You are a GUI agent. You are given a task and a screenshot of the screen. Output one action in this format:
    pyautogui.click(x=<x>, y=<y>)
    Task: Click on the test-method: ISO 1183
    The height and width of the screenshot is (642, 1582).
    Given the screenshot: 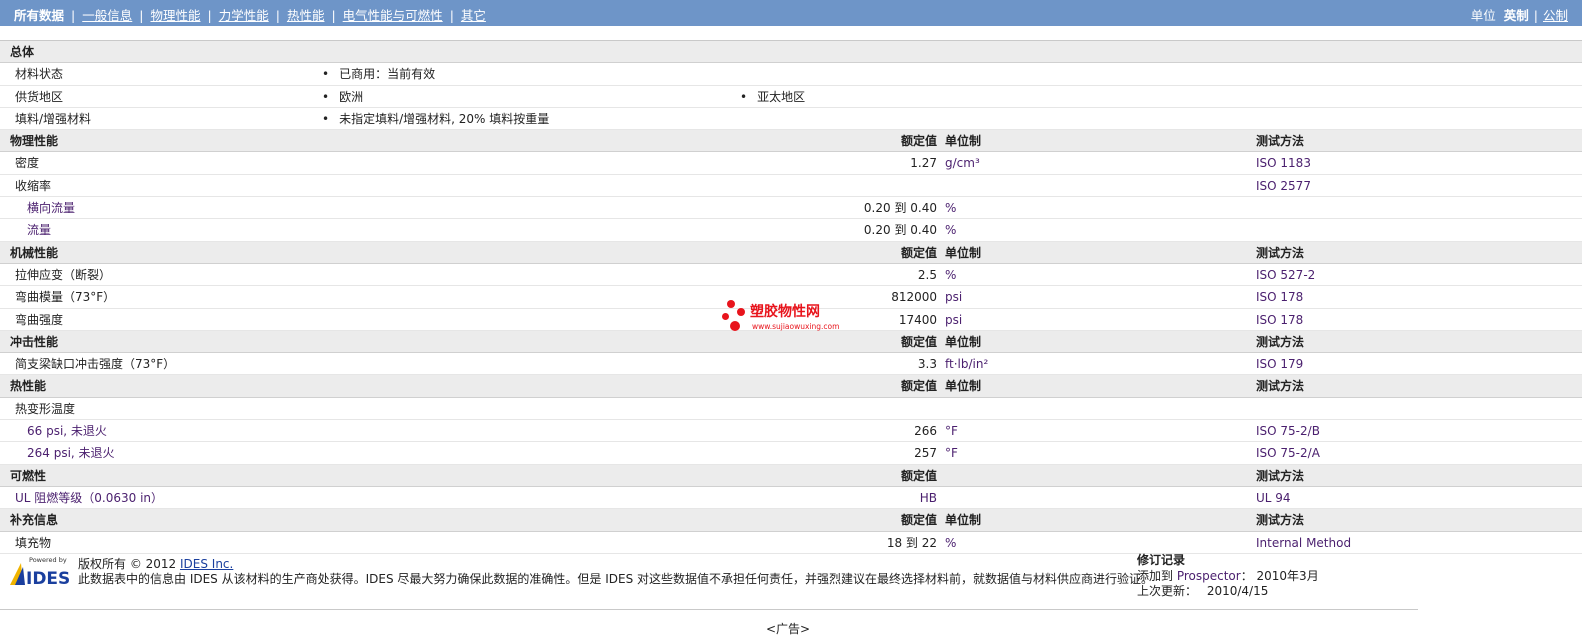 What is the action you would take?
    pyautogui.click(x=1283, y=163)
    